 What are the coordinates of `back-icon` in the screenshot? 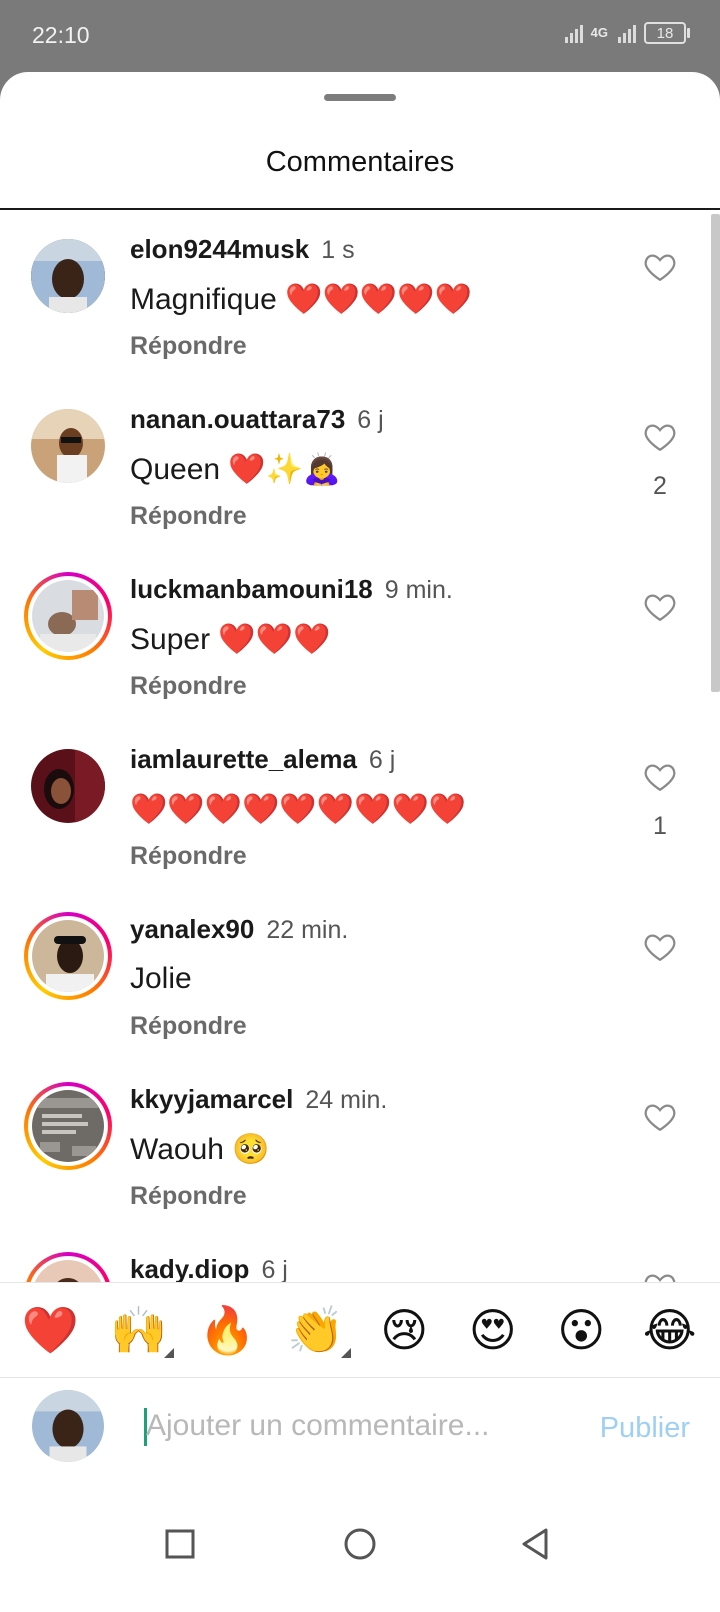 It's located at (536, 1544).